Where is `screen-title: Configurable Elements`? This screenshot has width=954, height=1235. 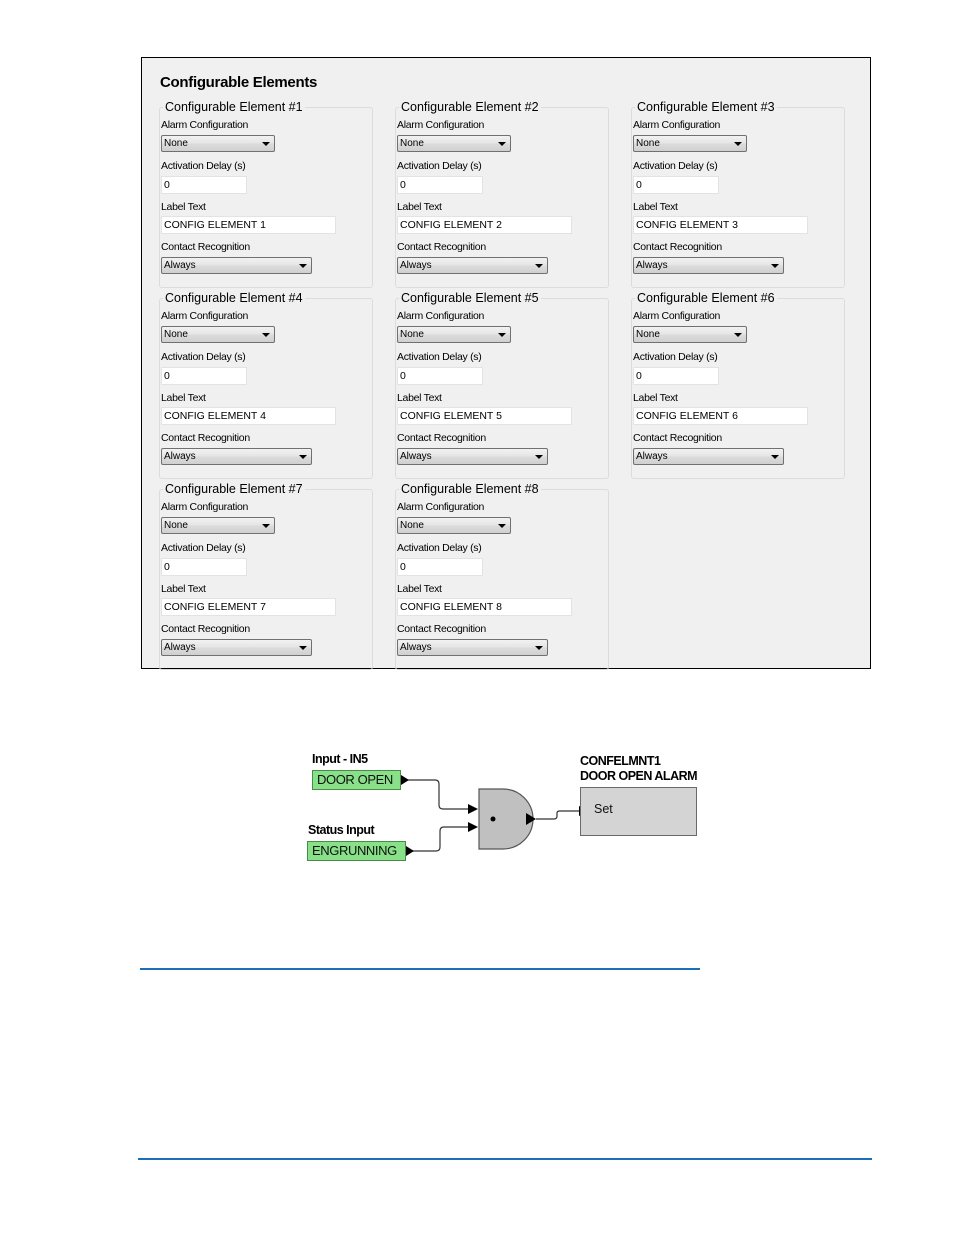
screen-title: Configurable Elements is located at coordinates (239, 82).